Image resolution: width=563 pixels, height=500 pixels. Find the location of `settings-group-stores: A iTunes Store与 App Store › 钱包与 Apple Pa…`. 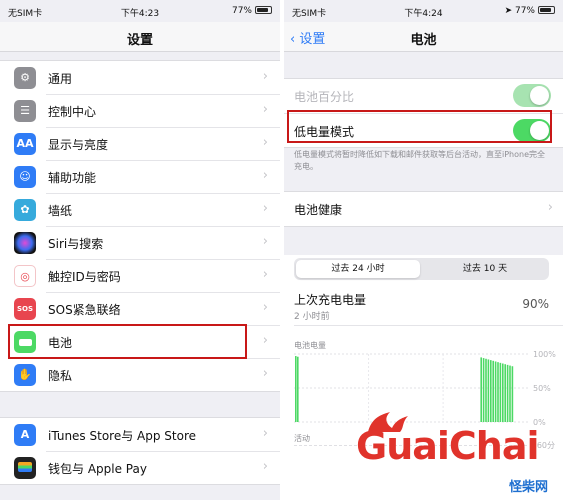

settings-group-stores: A iTunes Store与 App Store › 钱包与 Apple Pa… is located at coordinates (140, 451).